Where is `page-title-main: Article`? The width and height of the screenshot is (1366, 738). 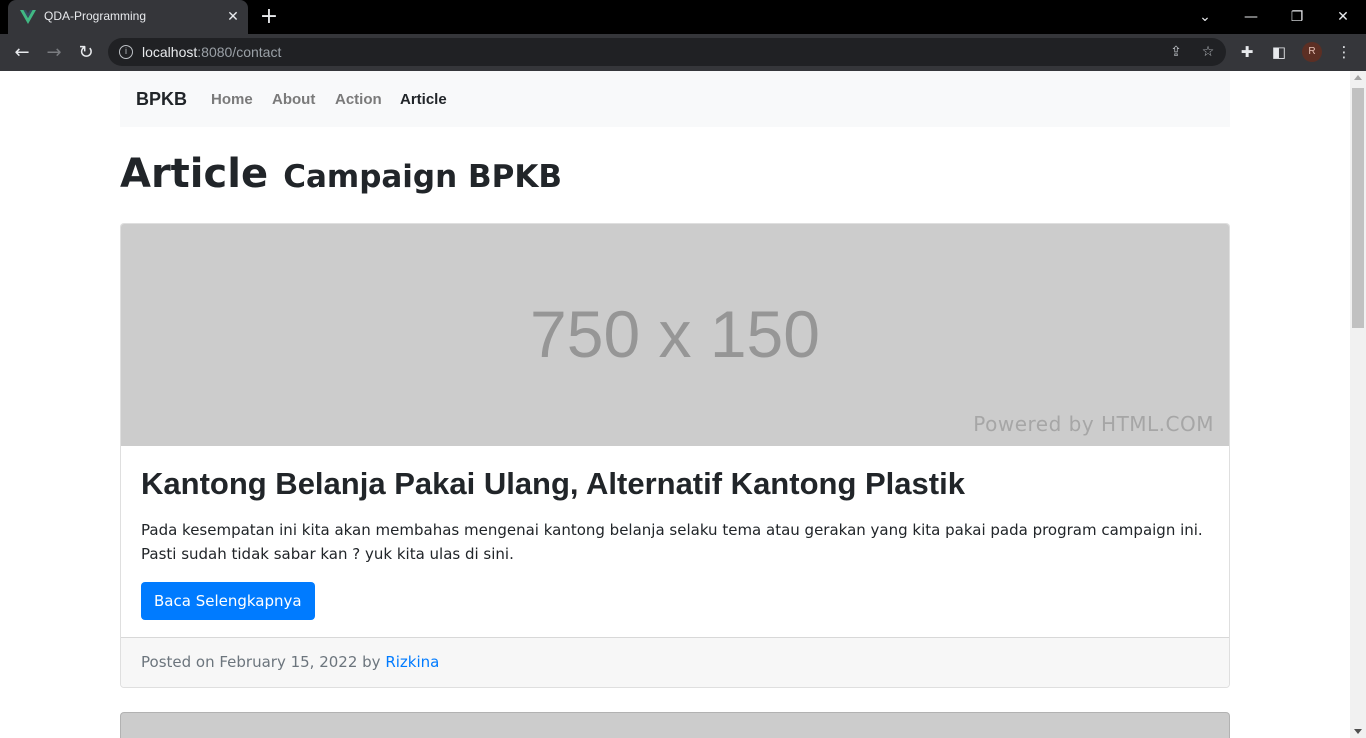 page-title-main: Article is located at coordinates (194, 174).